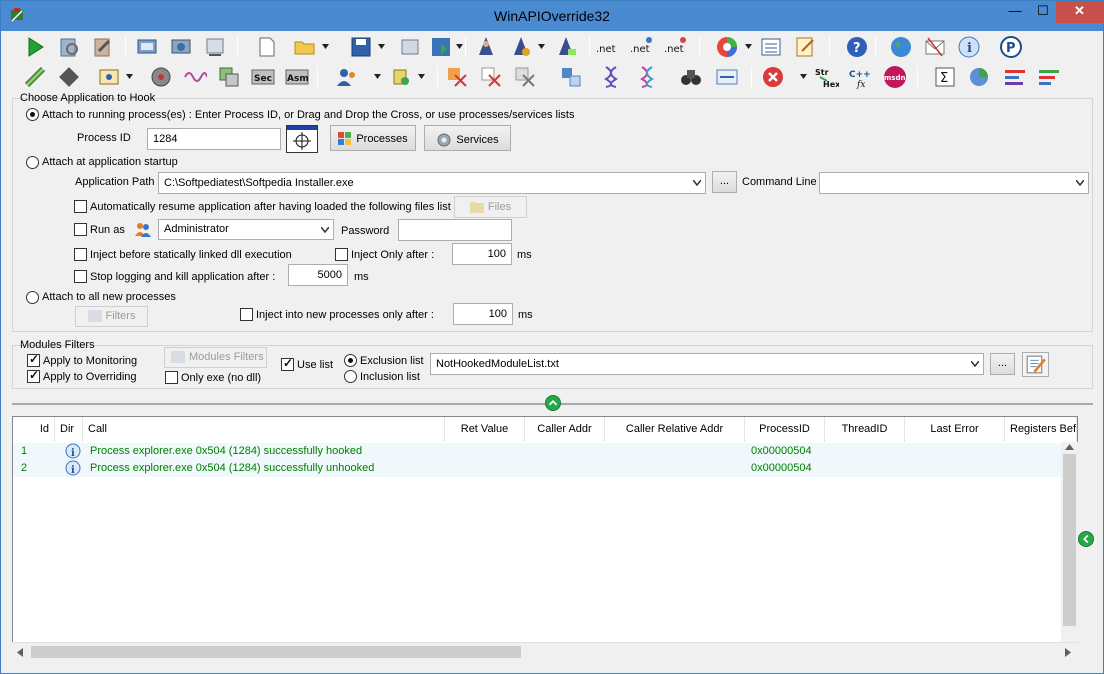 This screenshot has width=1104, height=674. Describe the element at coordinates (467, 138) in the screenshot. I see `services-button: Services` at that location.